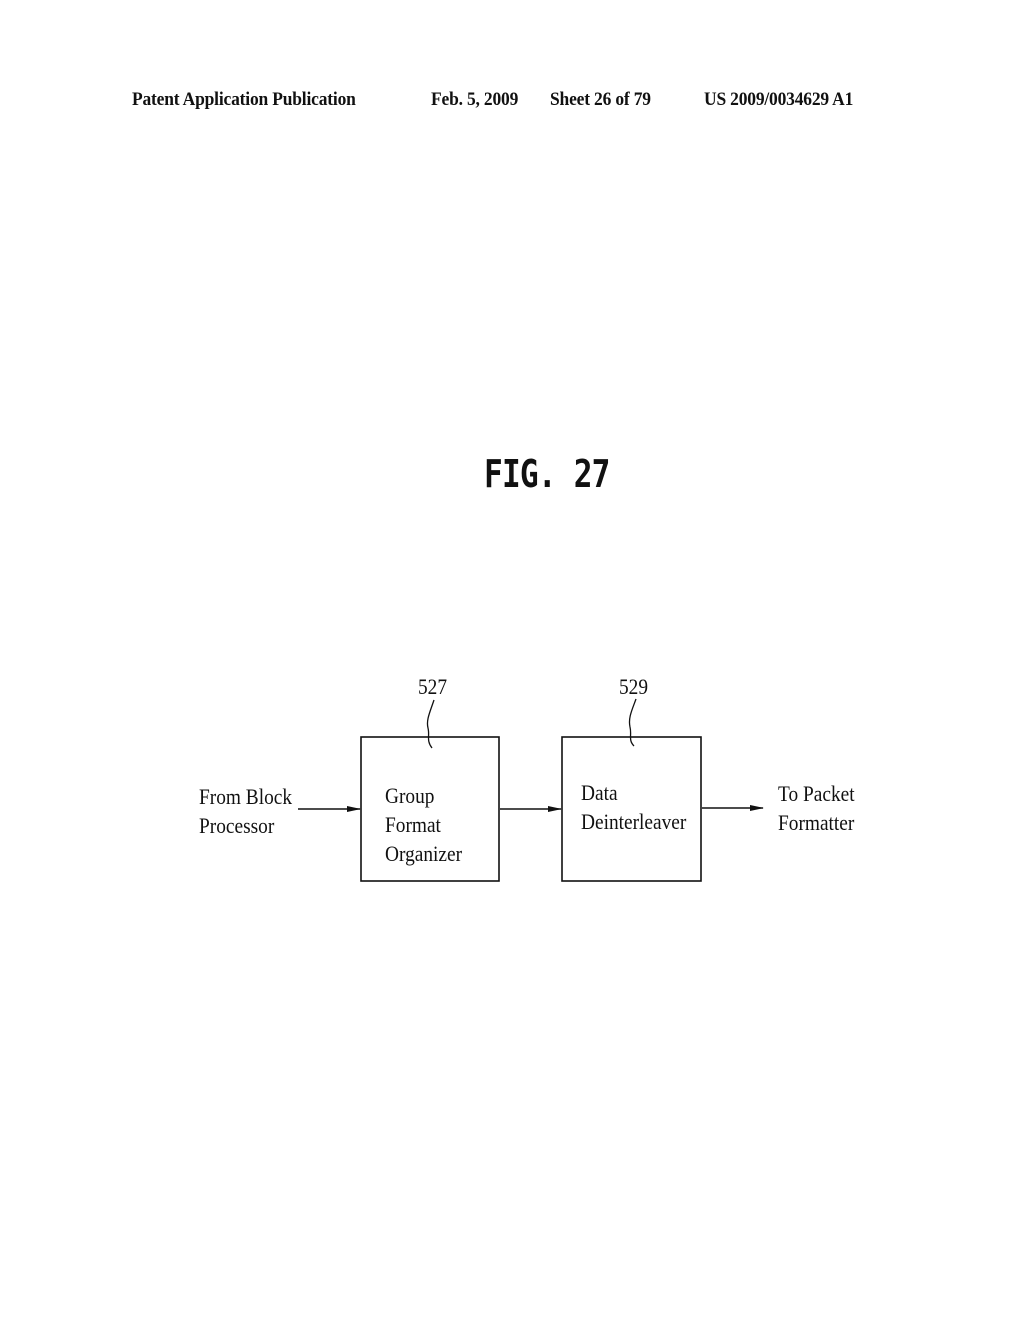 Image resolution: width=1024 pixels, height=1320 pixels. I want to click on output-label-line2: Formatter, so click(816, 822).